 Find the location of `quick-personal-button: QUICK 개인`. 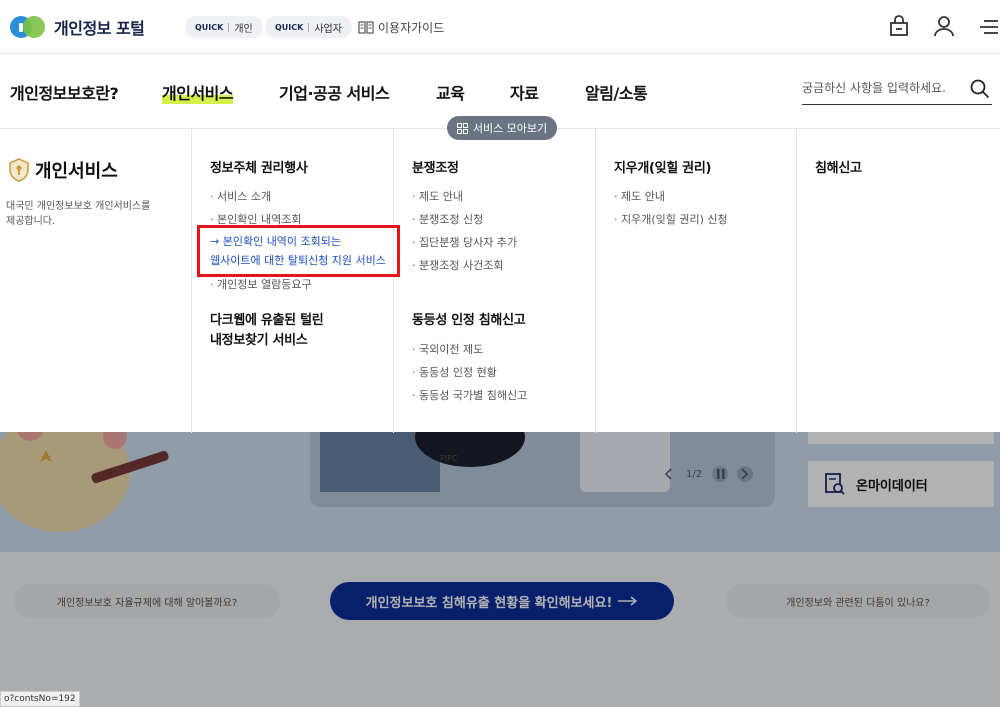

quick-personal-button: QUICK 개인 is located at coordinates (224, 27).